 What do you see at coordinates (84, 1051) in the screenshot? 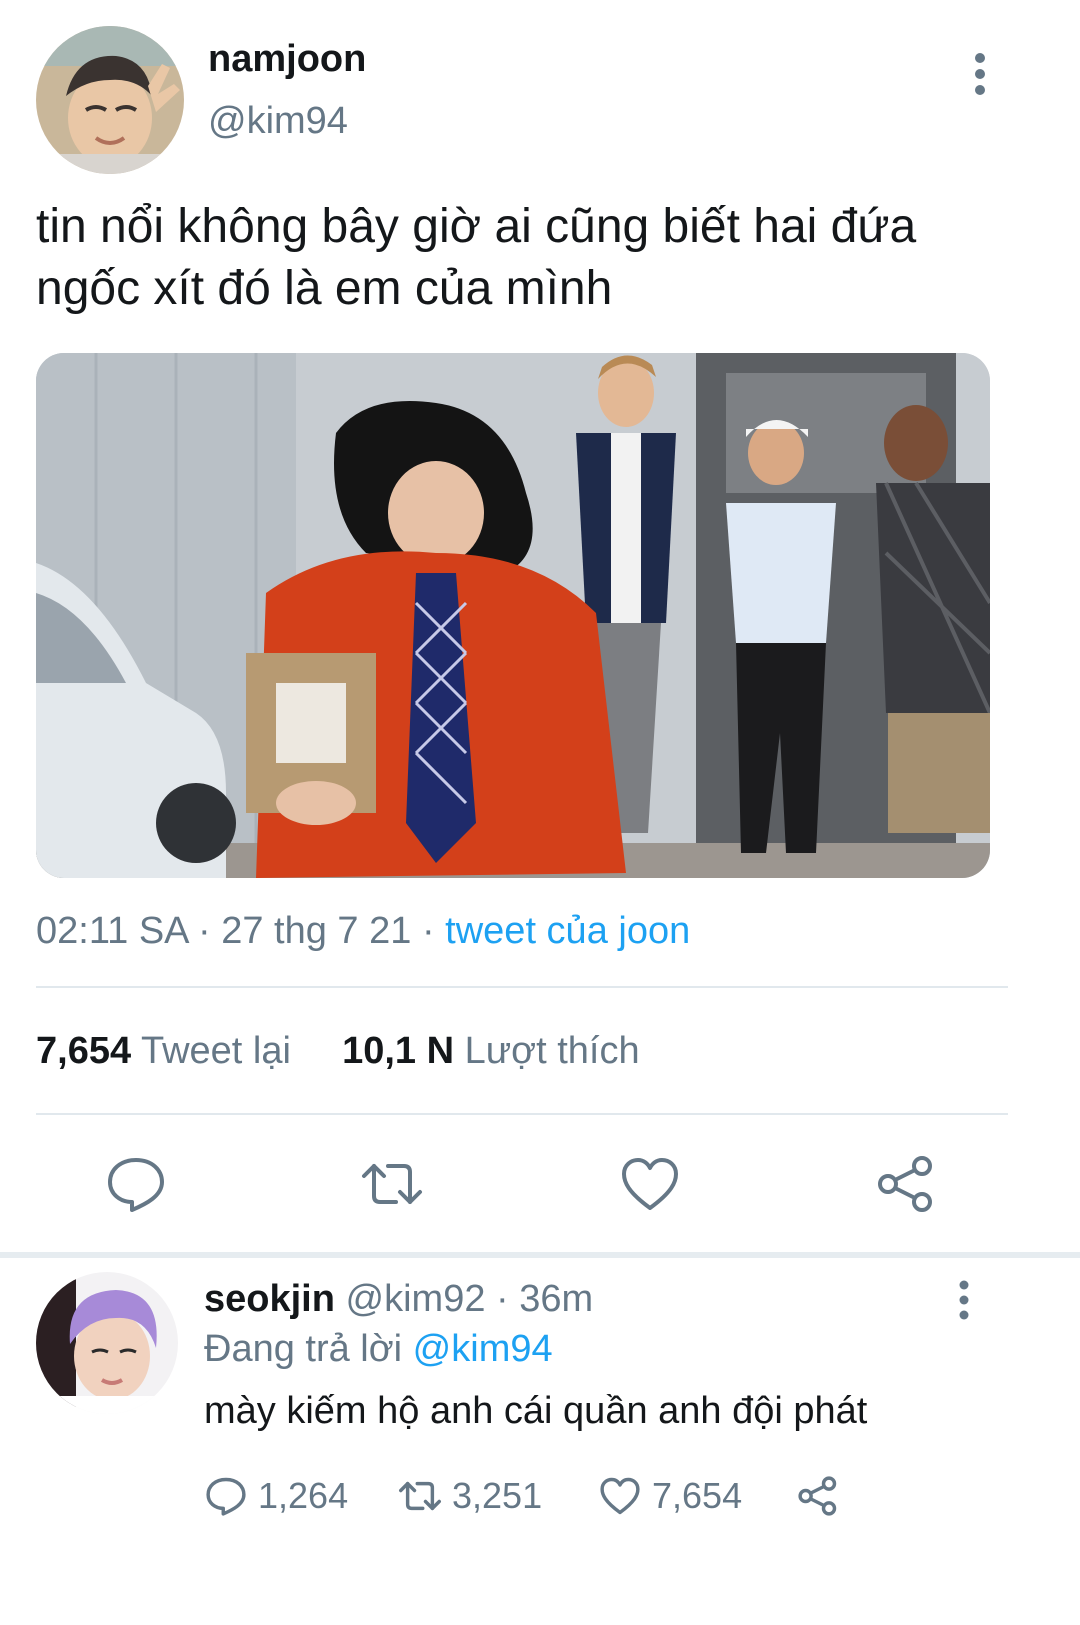
I see `retweet-count: 7,654` at bounding box center [84, 1051].